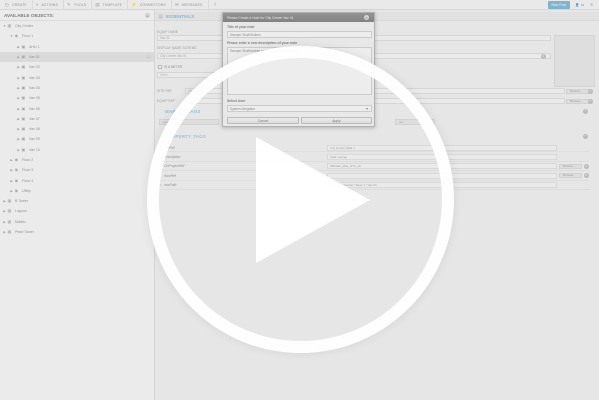 The image size is (599, 400). I want to click on play-icon, so click(313, 200).